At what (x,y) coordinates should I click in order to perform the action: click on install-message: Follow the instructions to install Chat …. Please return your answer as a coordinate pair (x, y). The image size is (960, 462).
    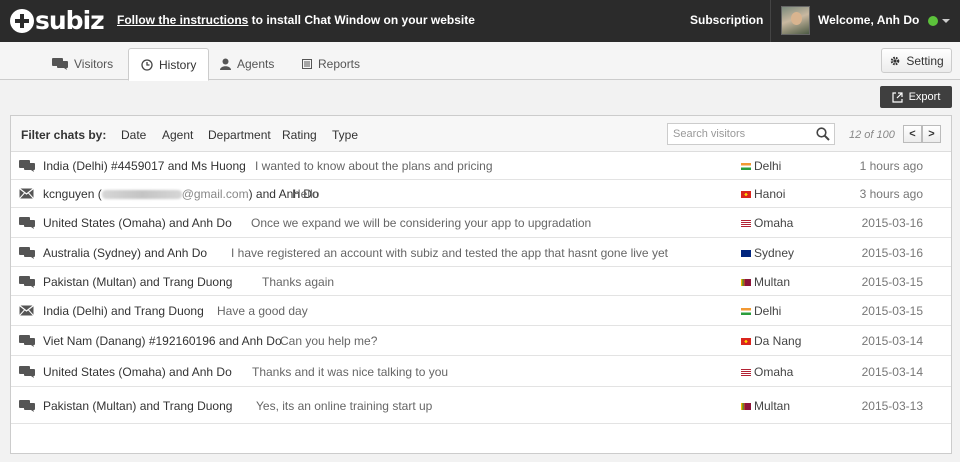
    Looking at the image, I should click on (296, 20).